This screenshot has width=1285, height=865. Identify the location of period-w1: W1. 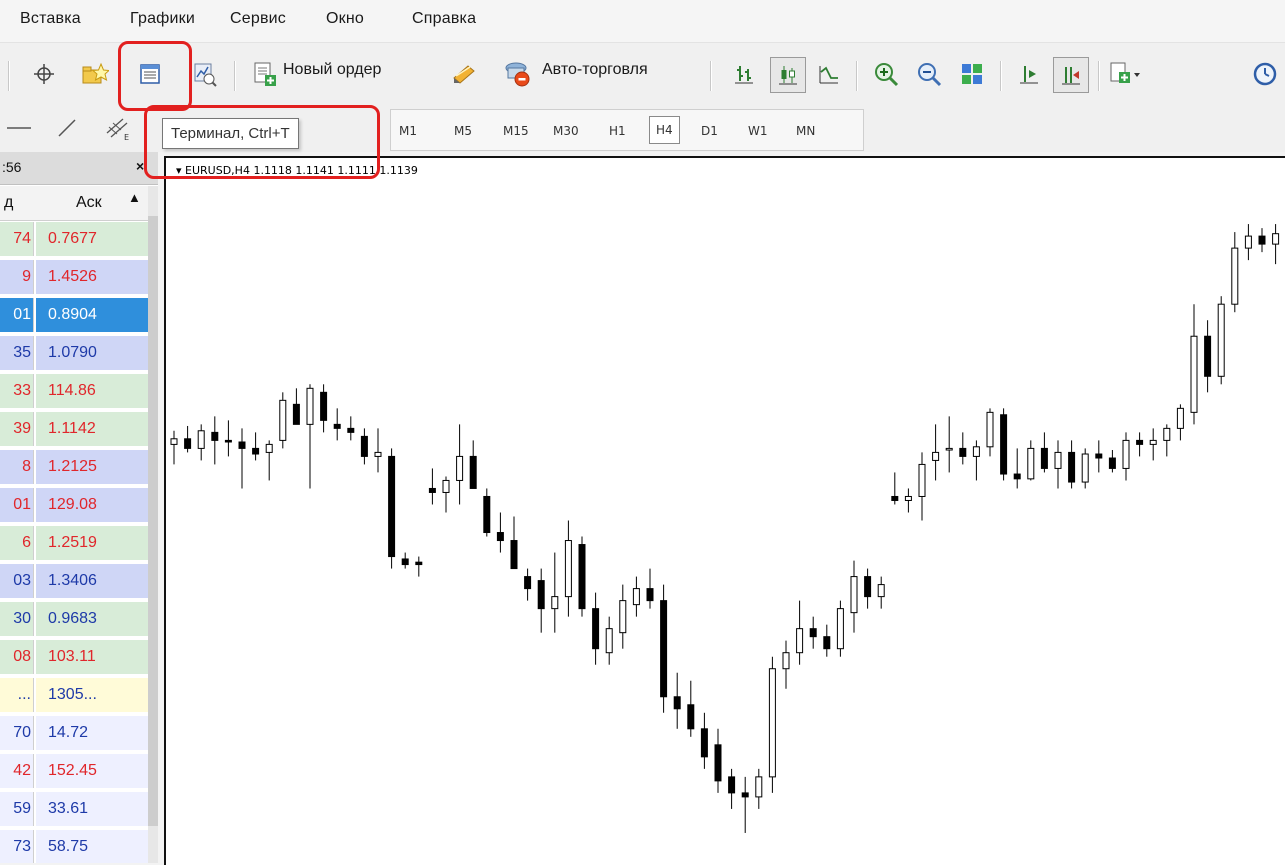
(758, 131).